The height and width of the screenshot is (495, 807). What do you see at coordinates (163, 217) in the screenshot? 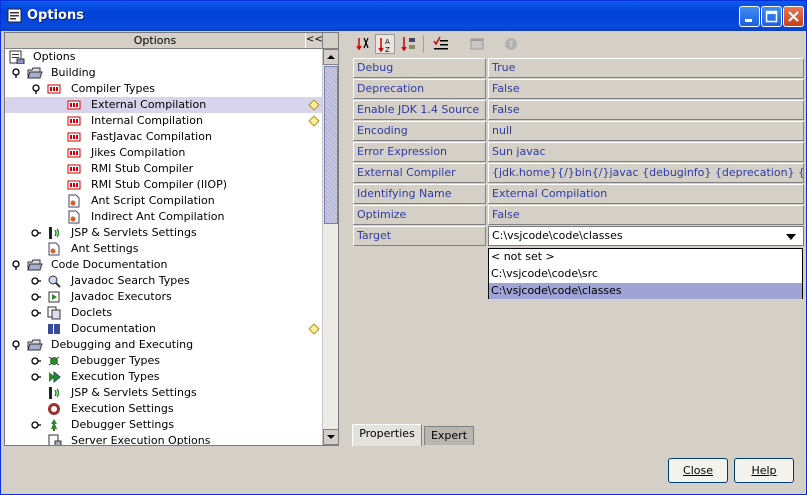
I see `tree-item: Indirect Ant Compilation` at bounding box center [163, 217].